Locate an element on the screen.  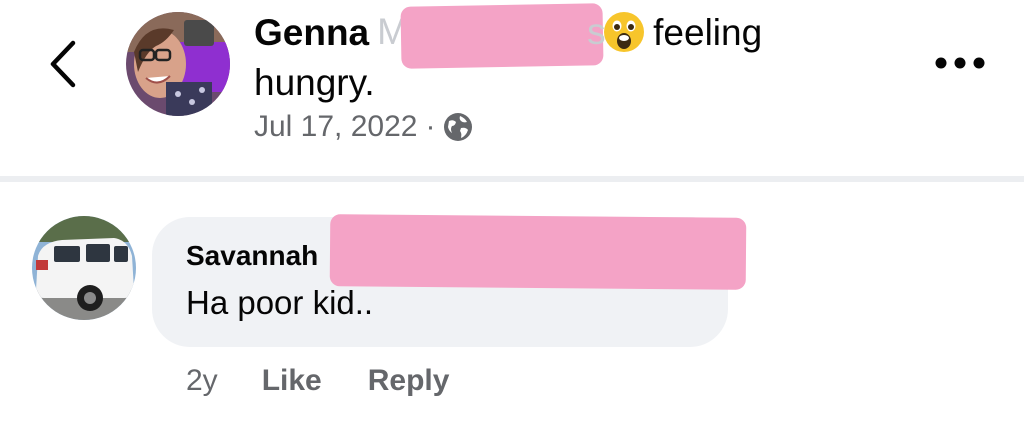
section-divider is located at coordinates (512, 179).